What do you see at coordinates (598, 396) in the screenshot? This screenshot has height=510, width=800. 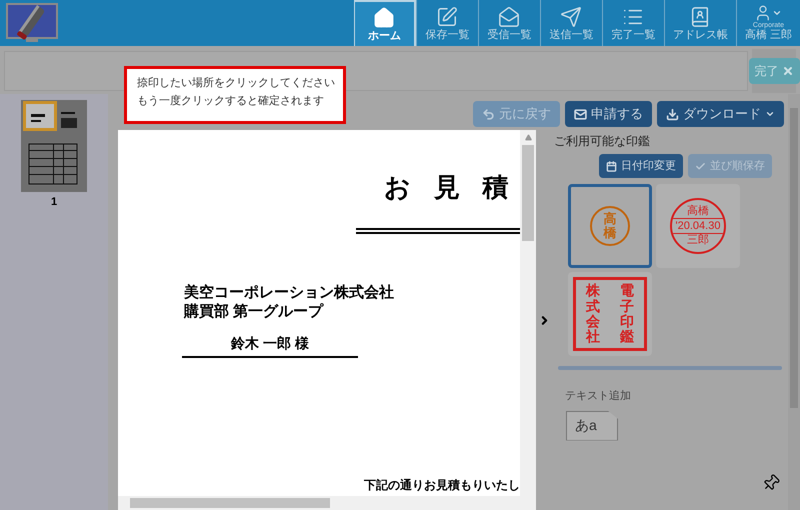 I see `section-heading: テキスト追加` at bounding box center [598, 396].